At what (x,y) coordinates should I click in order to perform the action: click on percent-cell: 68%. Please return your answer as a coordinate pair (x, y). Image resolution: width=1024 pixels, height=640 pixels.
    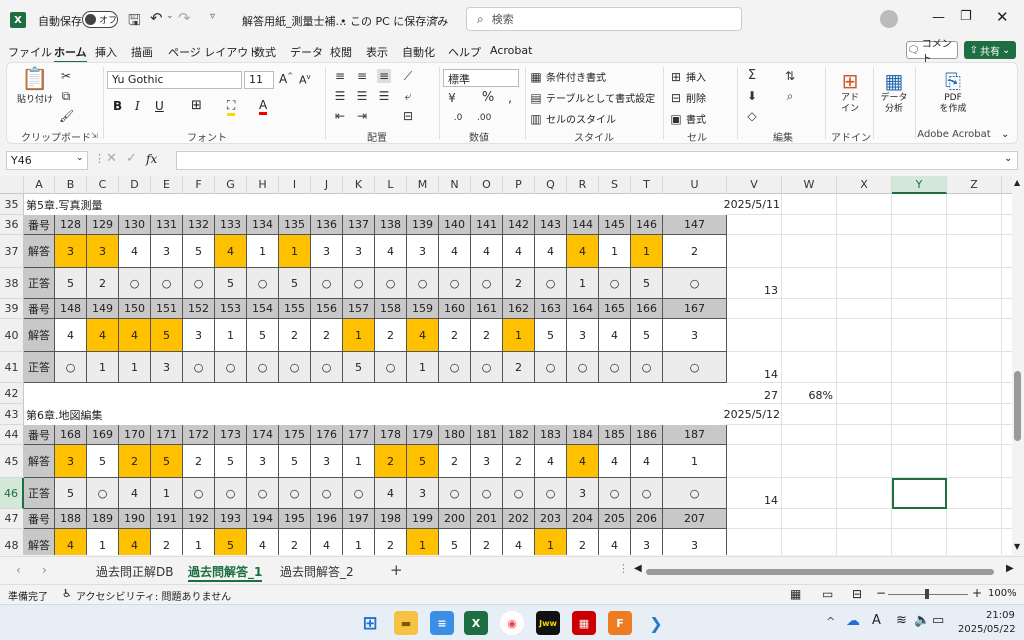
    Looking at the image, I should click on (809, 393).